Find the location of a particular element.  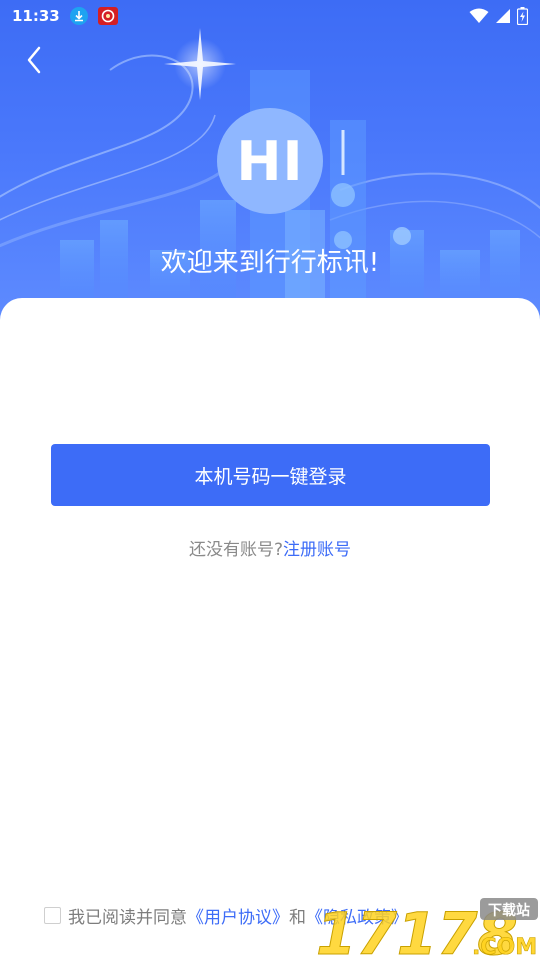

status-bar: 11:33 is located at coordinates (270, 16).